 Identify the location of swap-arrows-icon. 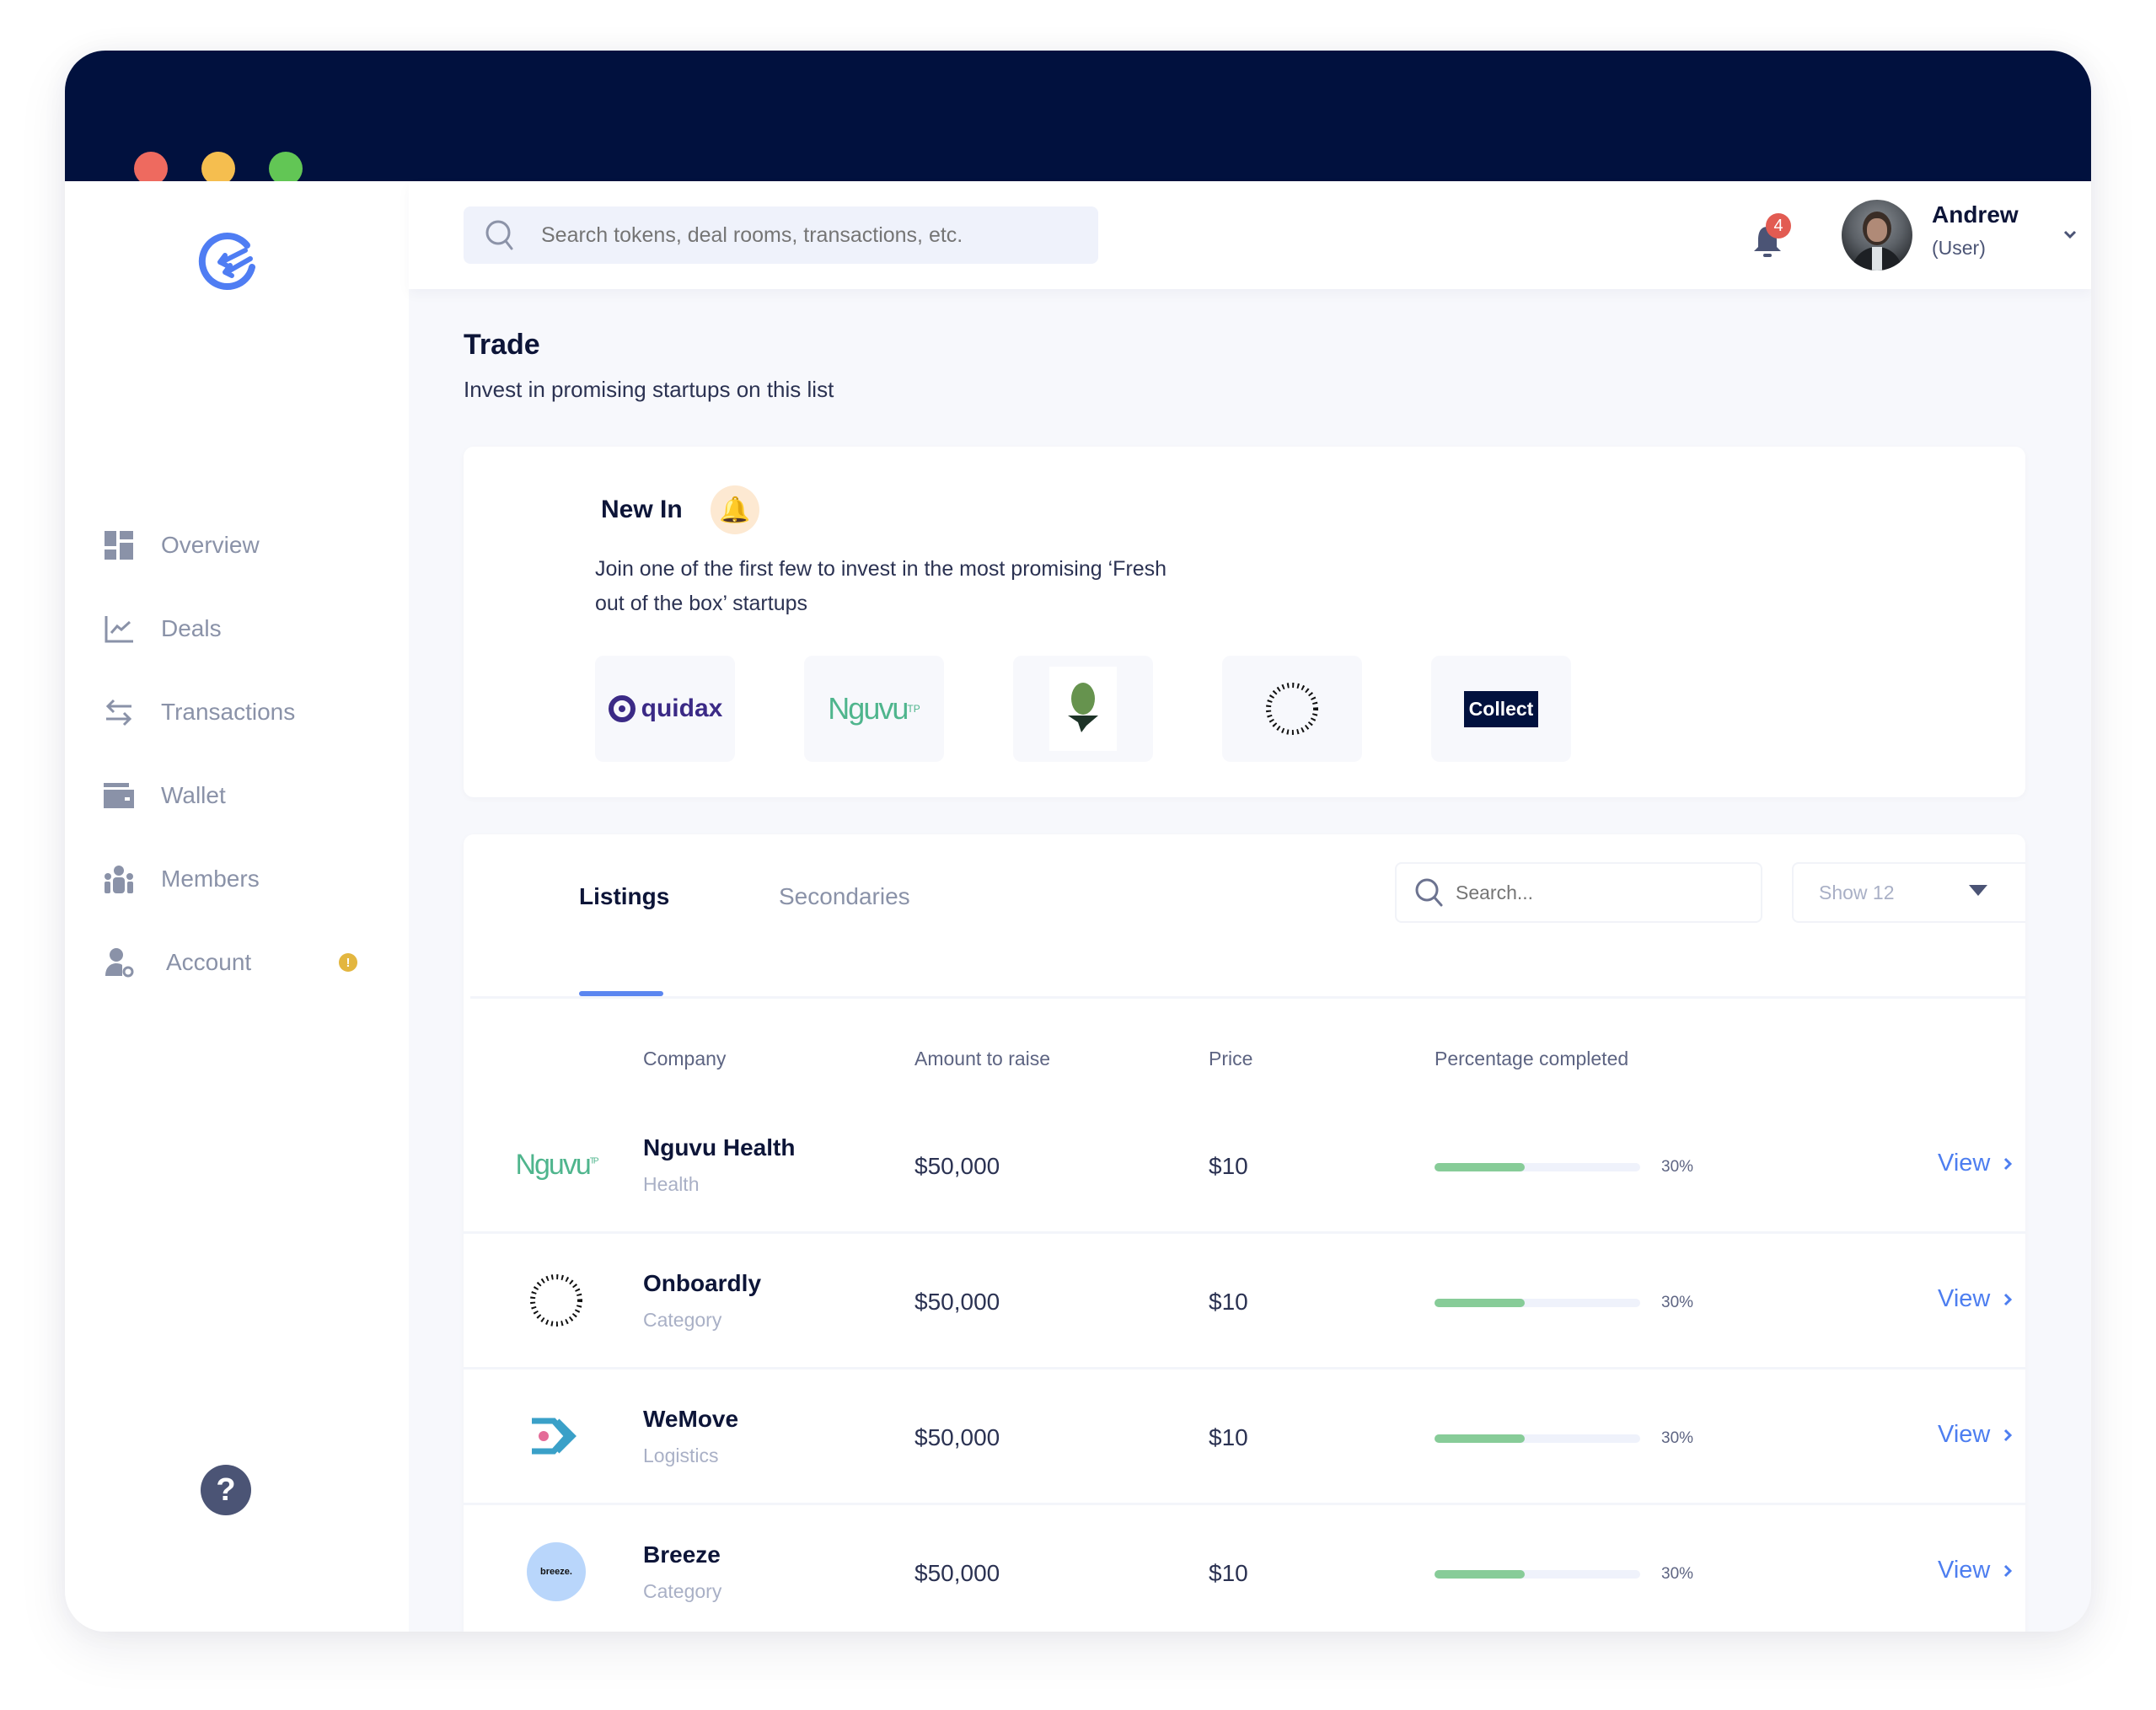
(119, 712).